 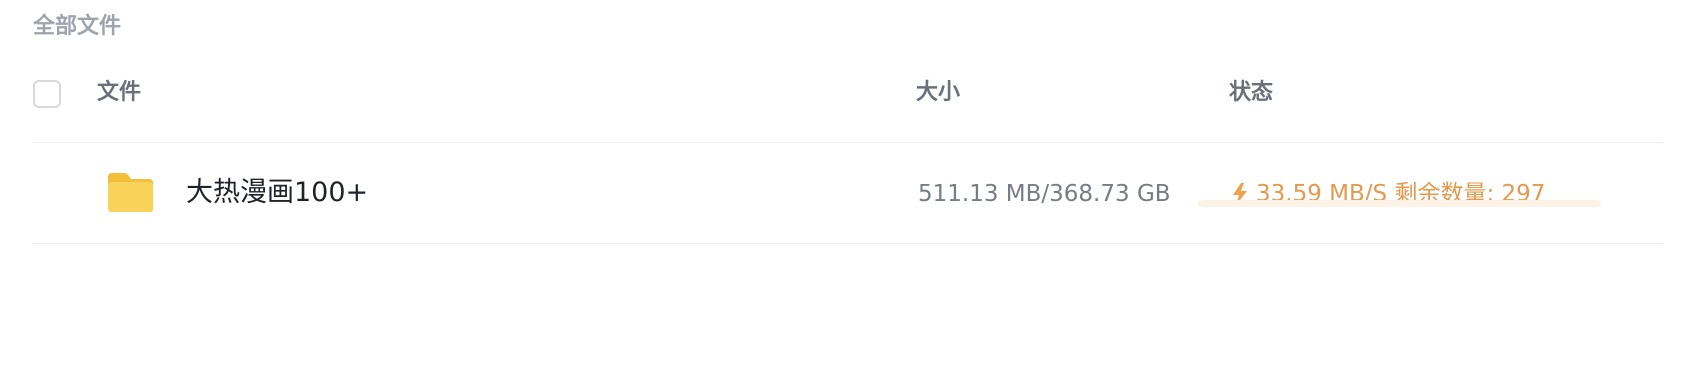 I want to click on table-header: 文件 大小 状态, so click(x=848, y=98).